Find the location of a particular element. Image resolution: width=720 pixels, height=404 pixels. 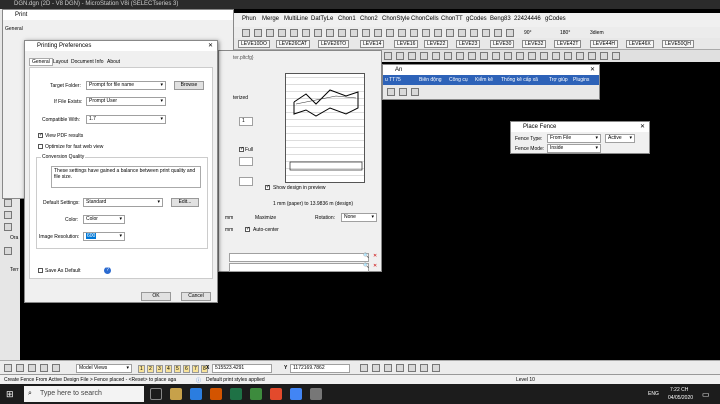

clock-time: 7:22 CH is located at coordinates (679, 390).